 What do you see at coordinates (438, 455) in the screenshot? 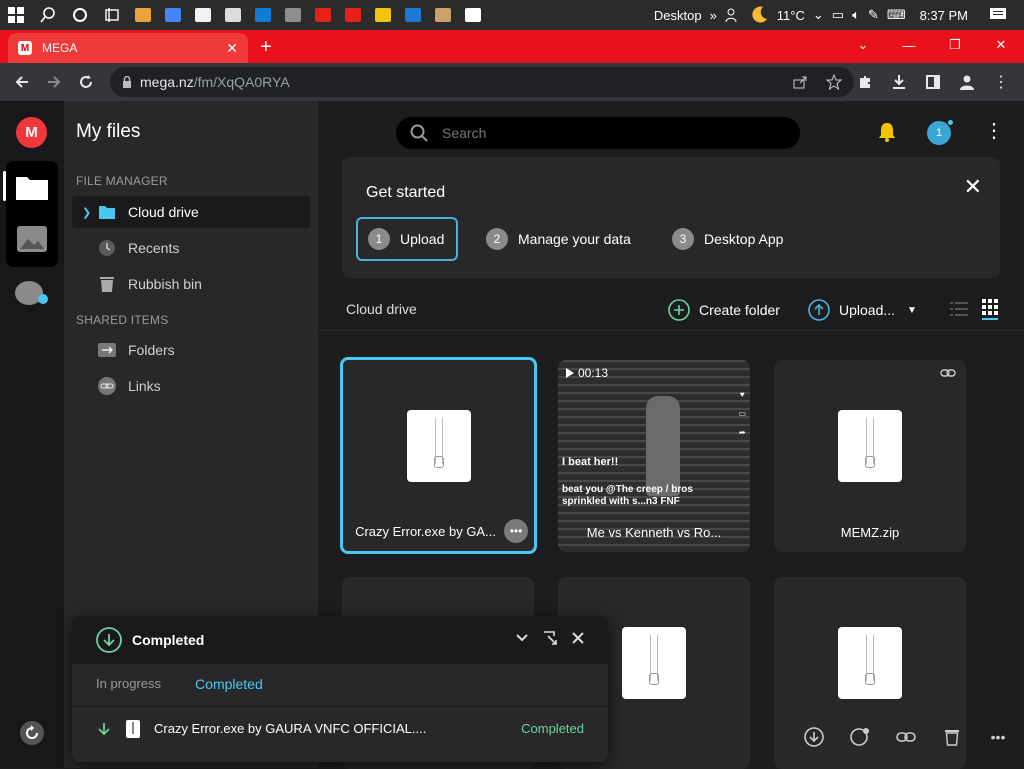
I see `file-tile: Crazy Error.exe by GA... •••` at bounding box center [438, 455].